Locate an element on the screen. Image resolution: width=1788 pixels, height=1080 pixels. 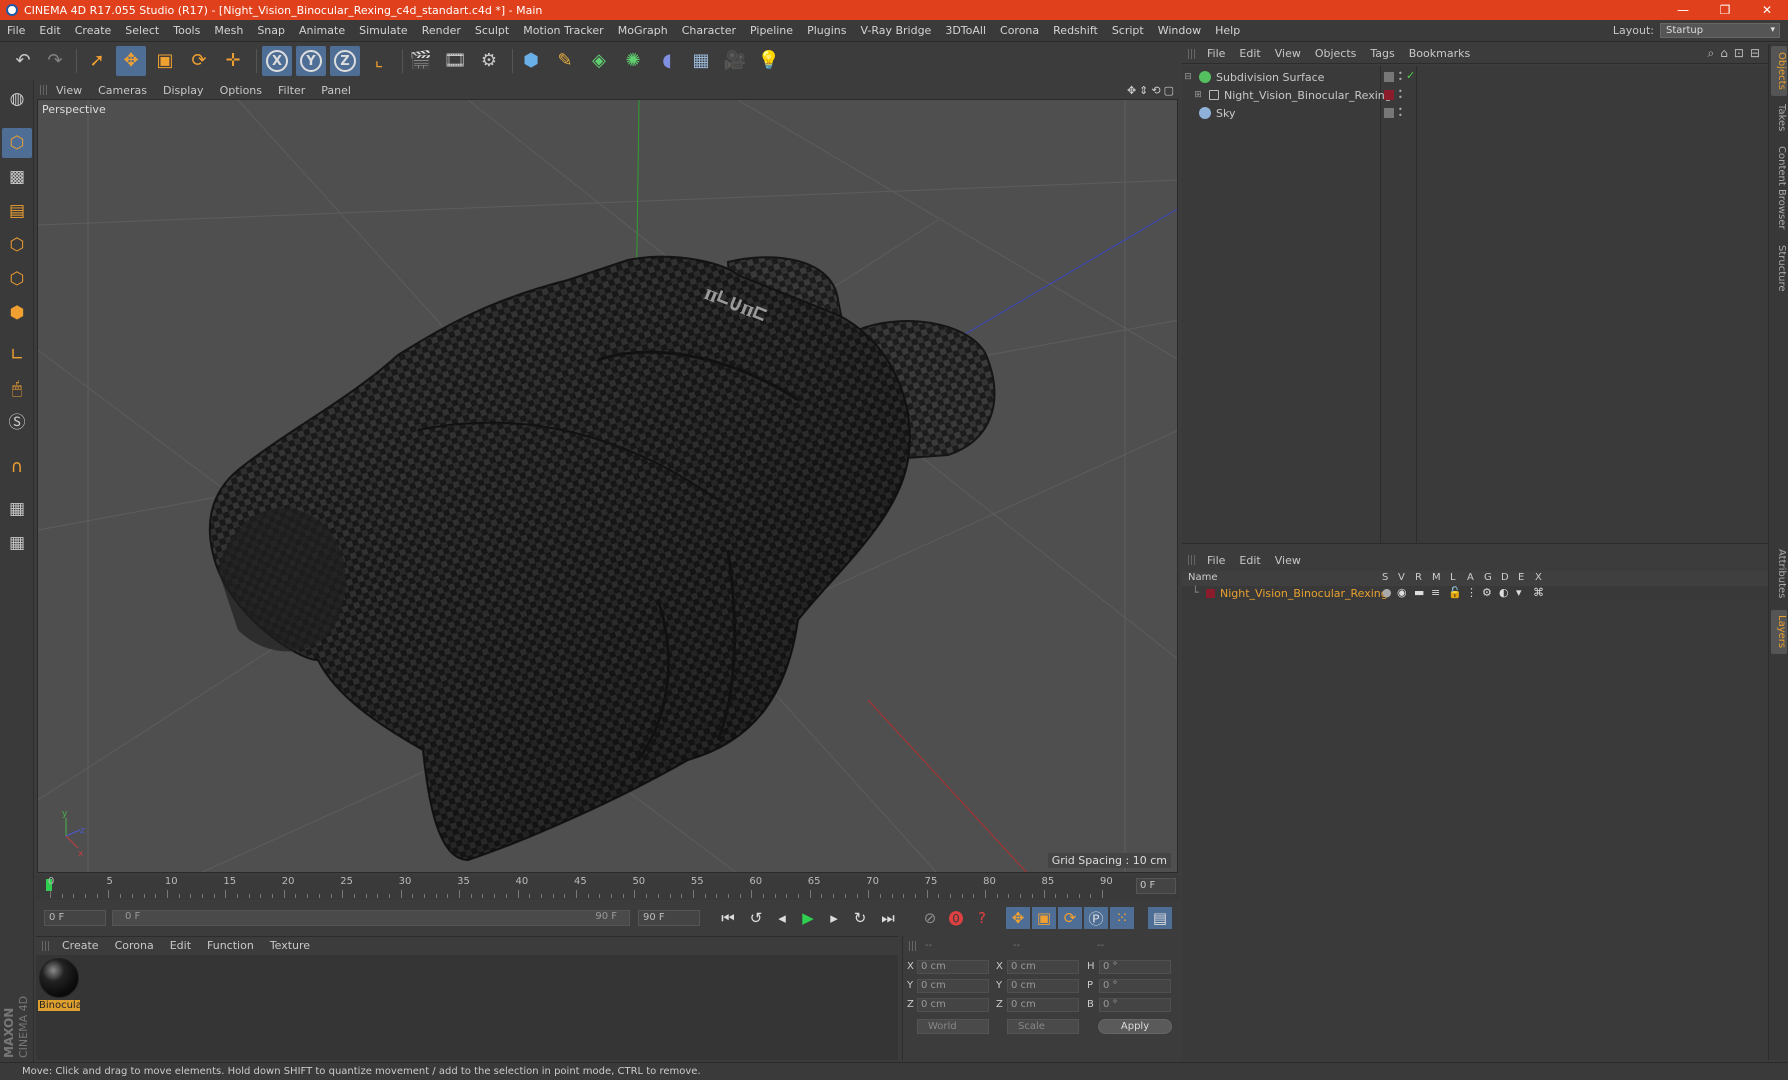
z-axis-lock-button: Z is located at coordinates (345, 61).